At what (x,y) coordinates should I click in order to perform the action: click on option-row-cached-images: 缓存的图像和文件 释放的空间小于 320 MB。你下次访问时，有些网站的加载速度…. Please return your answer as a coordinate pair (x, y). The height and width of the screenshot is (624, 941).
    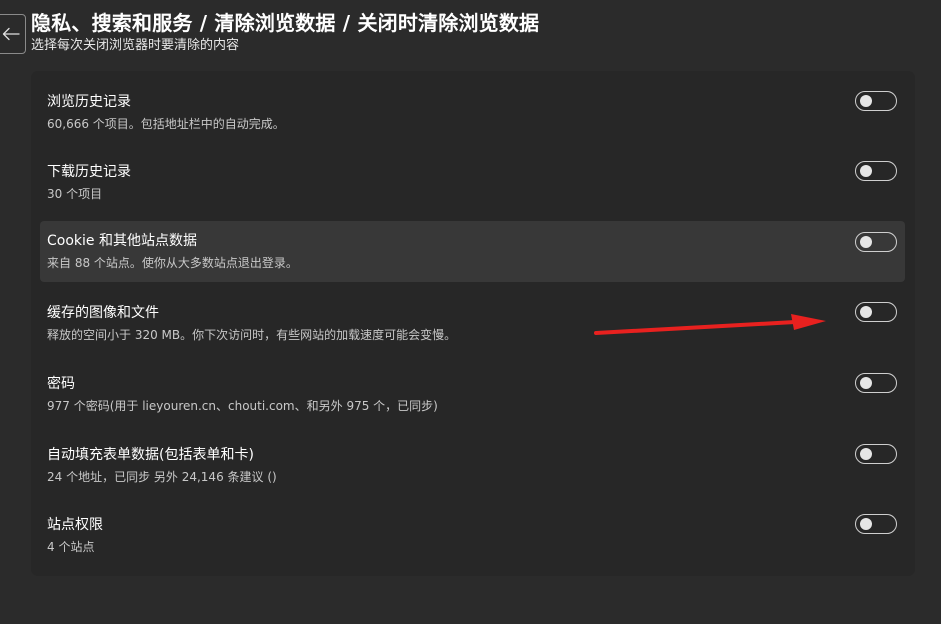
    Looking at the image, I should click on (472, 323).